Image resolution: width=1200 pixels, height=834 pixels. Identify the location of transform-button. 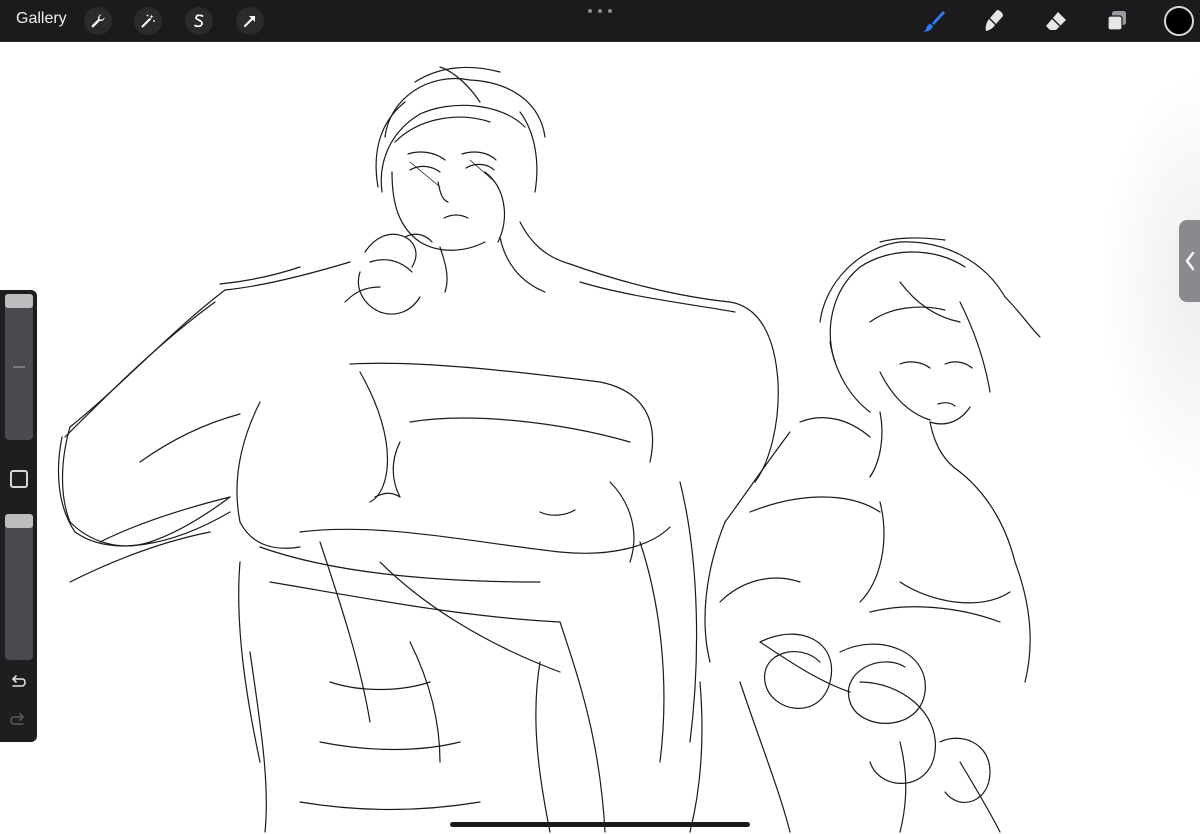
(250, 21).